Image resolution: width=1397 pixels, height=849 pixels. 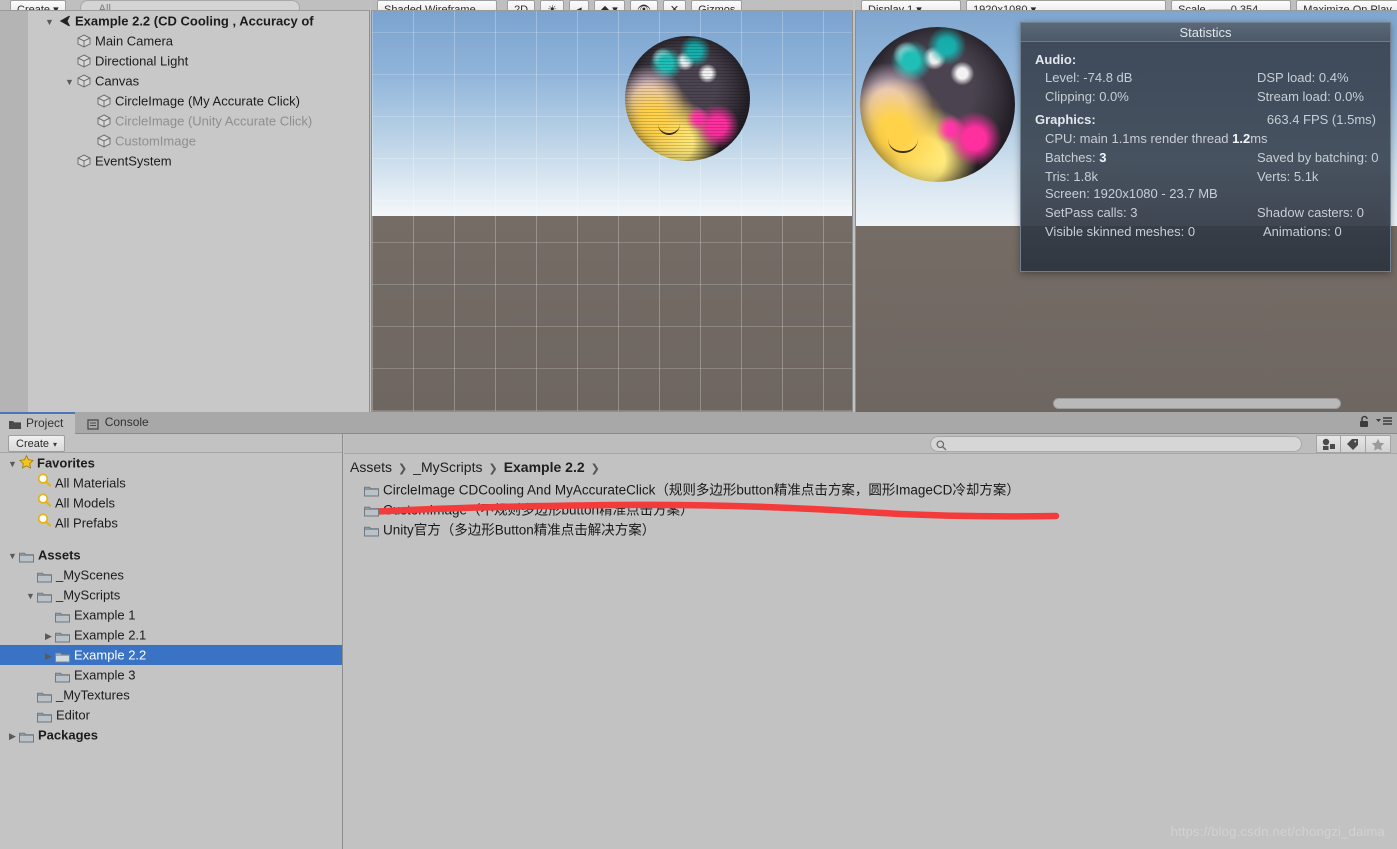 What do you see at coordinates (44, 503) in the screenshot?
I see `saved-search-icon` at bounding box center [44, 503].